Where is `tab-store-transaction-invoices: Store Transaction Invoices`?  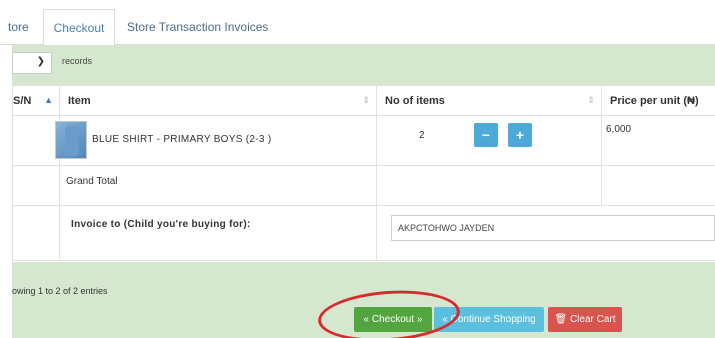 tab-store-transaction-invoices: Store Transaction Invoices is located at coordinates (202, 27).